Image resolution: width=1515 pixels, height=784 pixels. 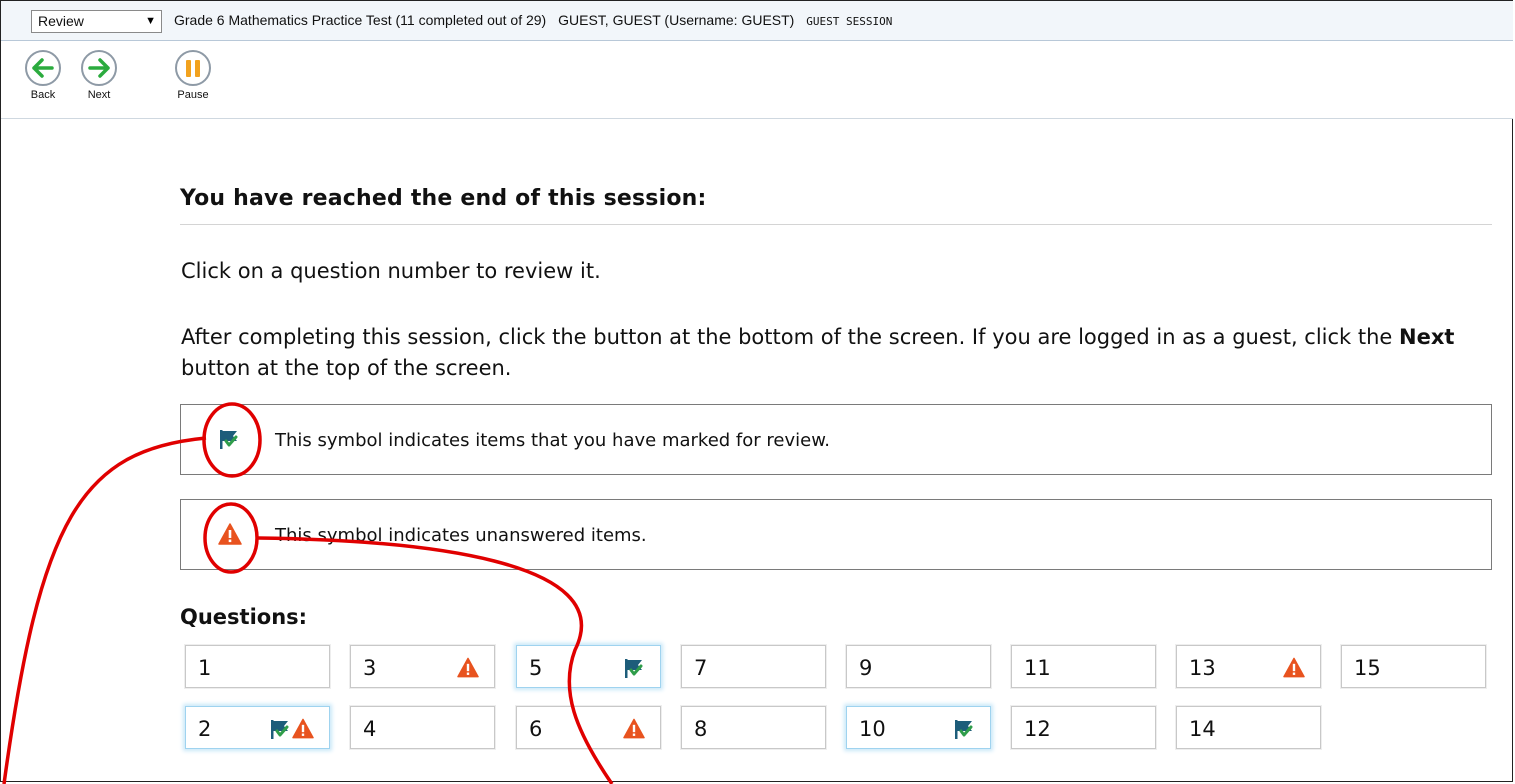 I want to click on question-3-button: 3, so click(x=422, y=666).